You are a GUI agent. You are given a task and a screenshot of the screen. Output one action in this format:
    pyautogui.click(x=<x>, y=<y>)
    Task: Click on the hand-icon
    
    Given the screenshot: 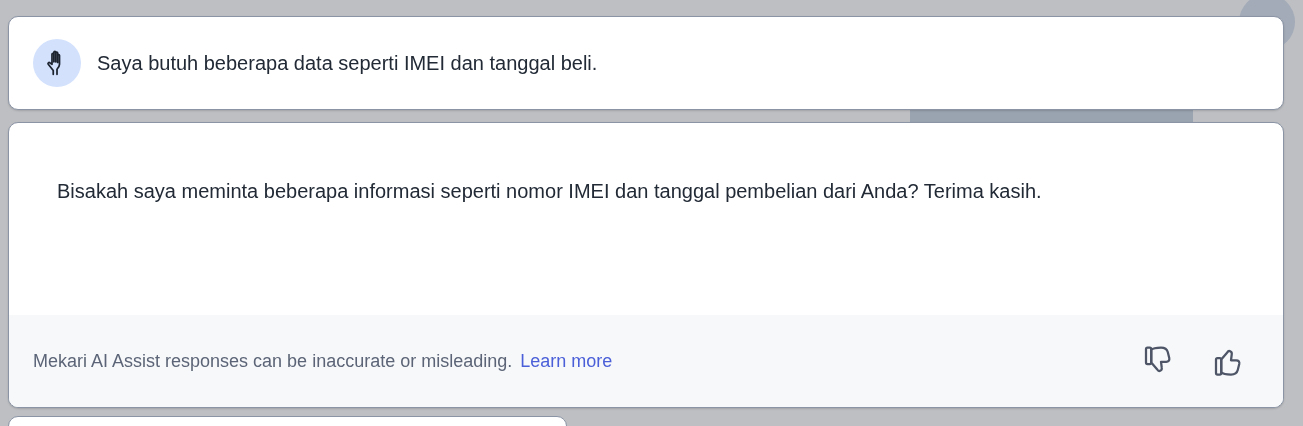 What is the action you would take?
    pyautogui.click(x=57, y=63)
    